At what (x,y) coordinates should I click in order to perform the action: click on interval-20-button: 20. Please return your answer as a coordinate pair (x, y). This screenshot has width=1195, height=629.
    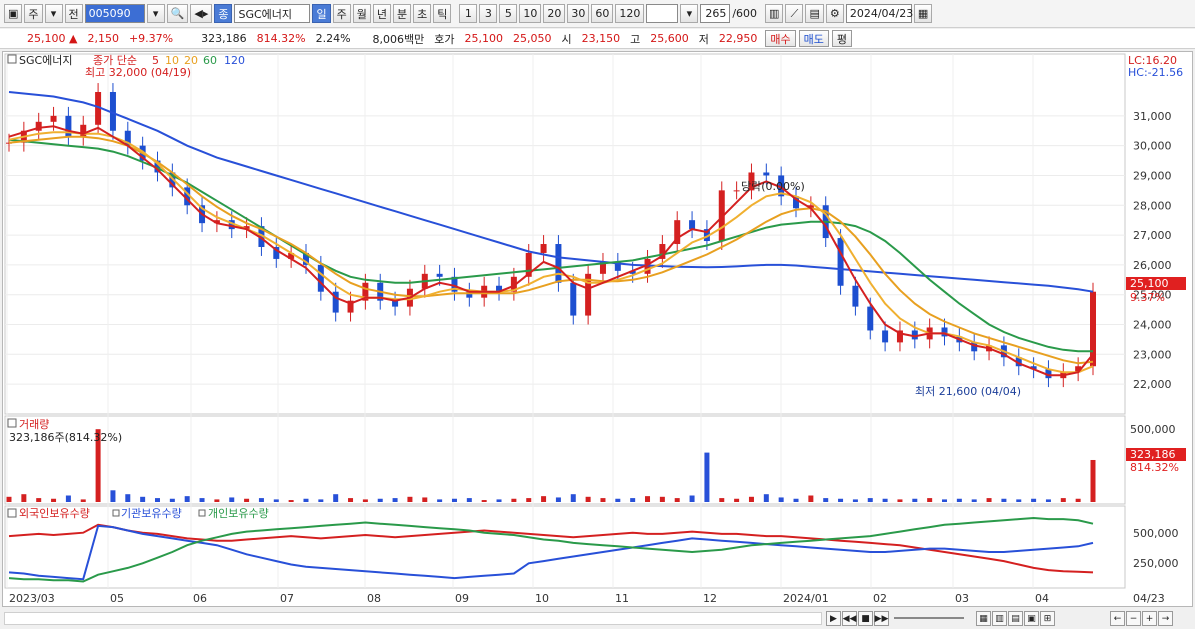
    Looking at the image, I should click on (554, 13).